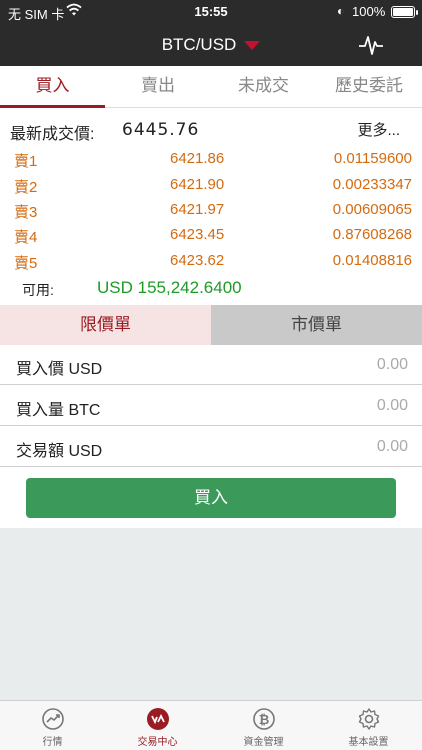  What do you see at coordinates (26, 161) in the screenshot?
I see `ask-level: 賣1` at bounding box center [26, 161].